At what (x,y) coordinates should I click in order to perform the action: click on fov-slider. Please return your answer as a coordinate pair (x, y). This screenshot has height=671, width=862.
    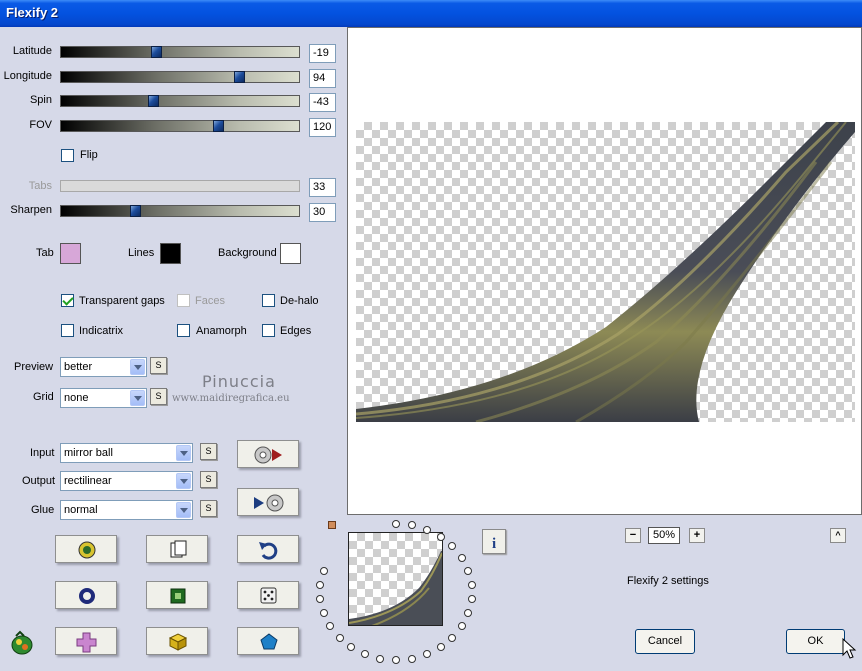
    Looking at the image, I should click on (180, 126).